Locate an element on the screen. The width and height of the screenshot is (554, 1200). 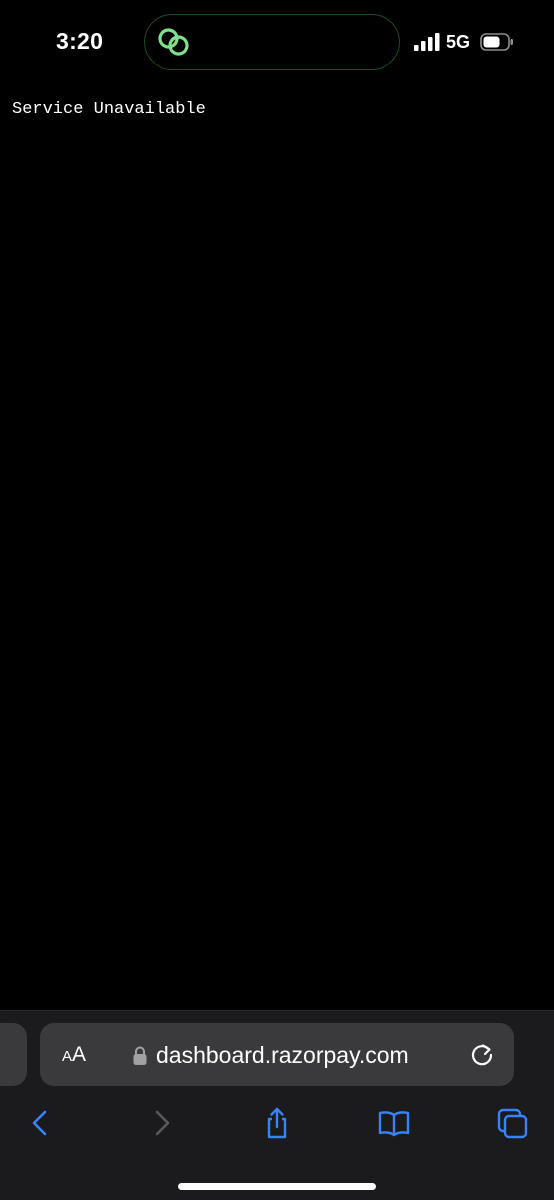
share-button is located at coordinates (277, 1123).